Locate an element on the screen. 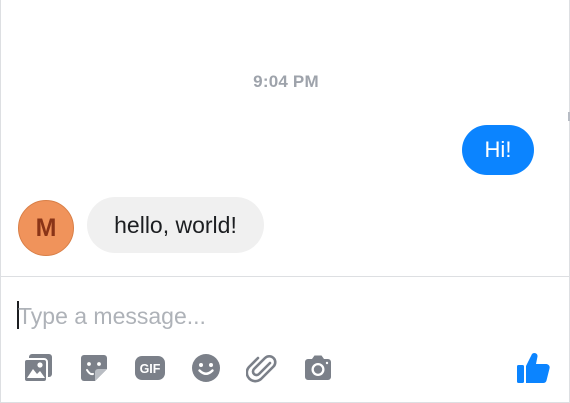 This screenshot has height=403, width=570. gif-label: GIF is located at coordinates (150, 369).